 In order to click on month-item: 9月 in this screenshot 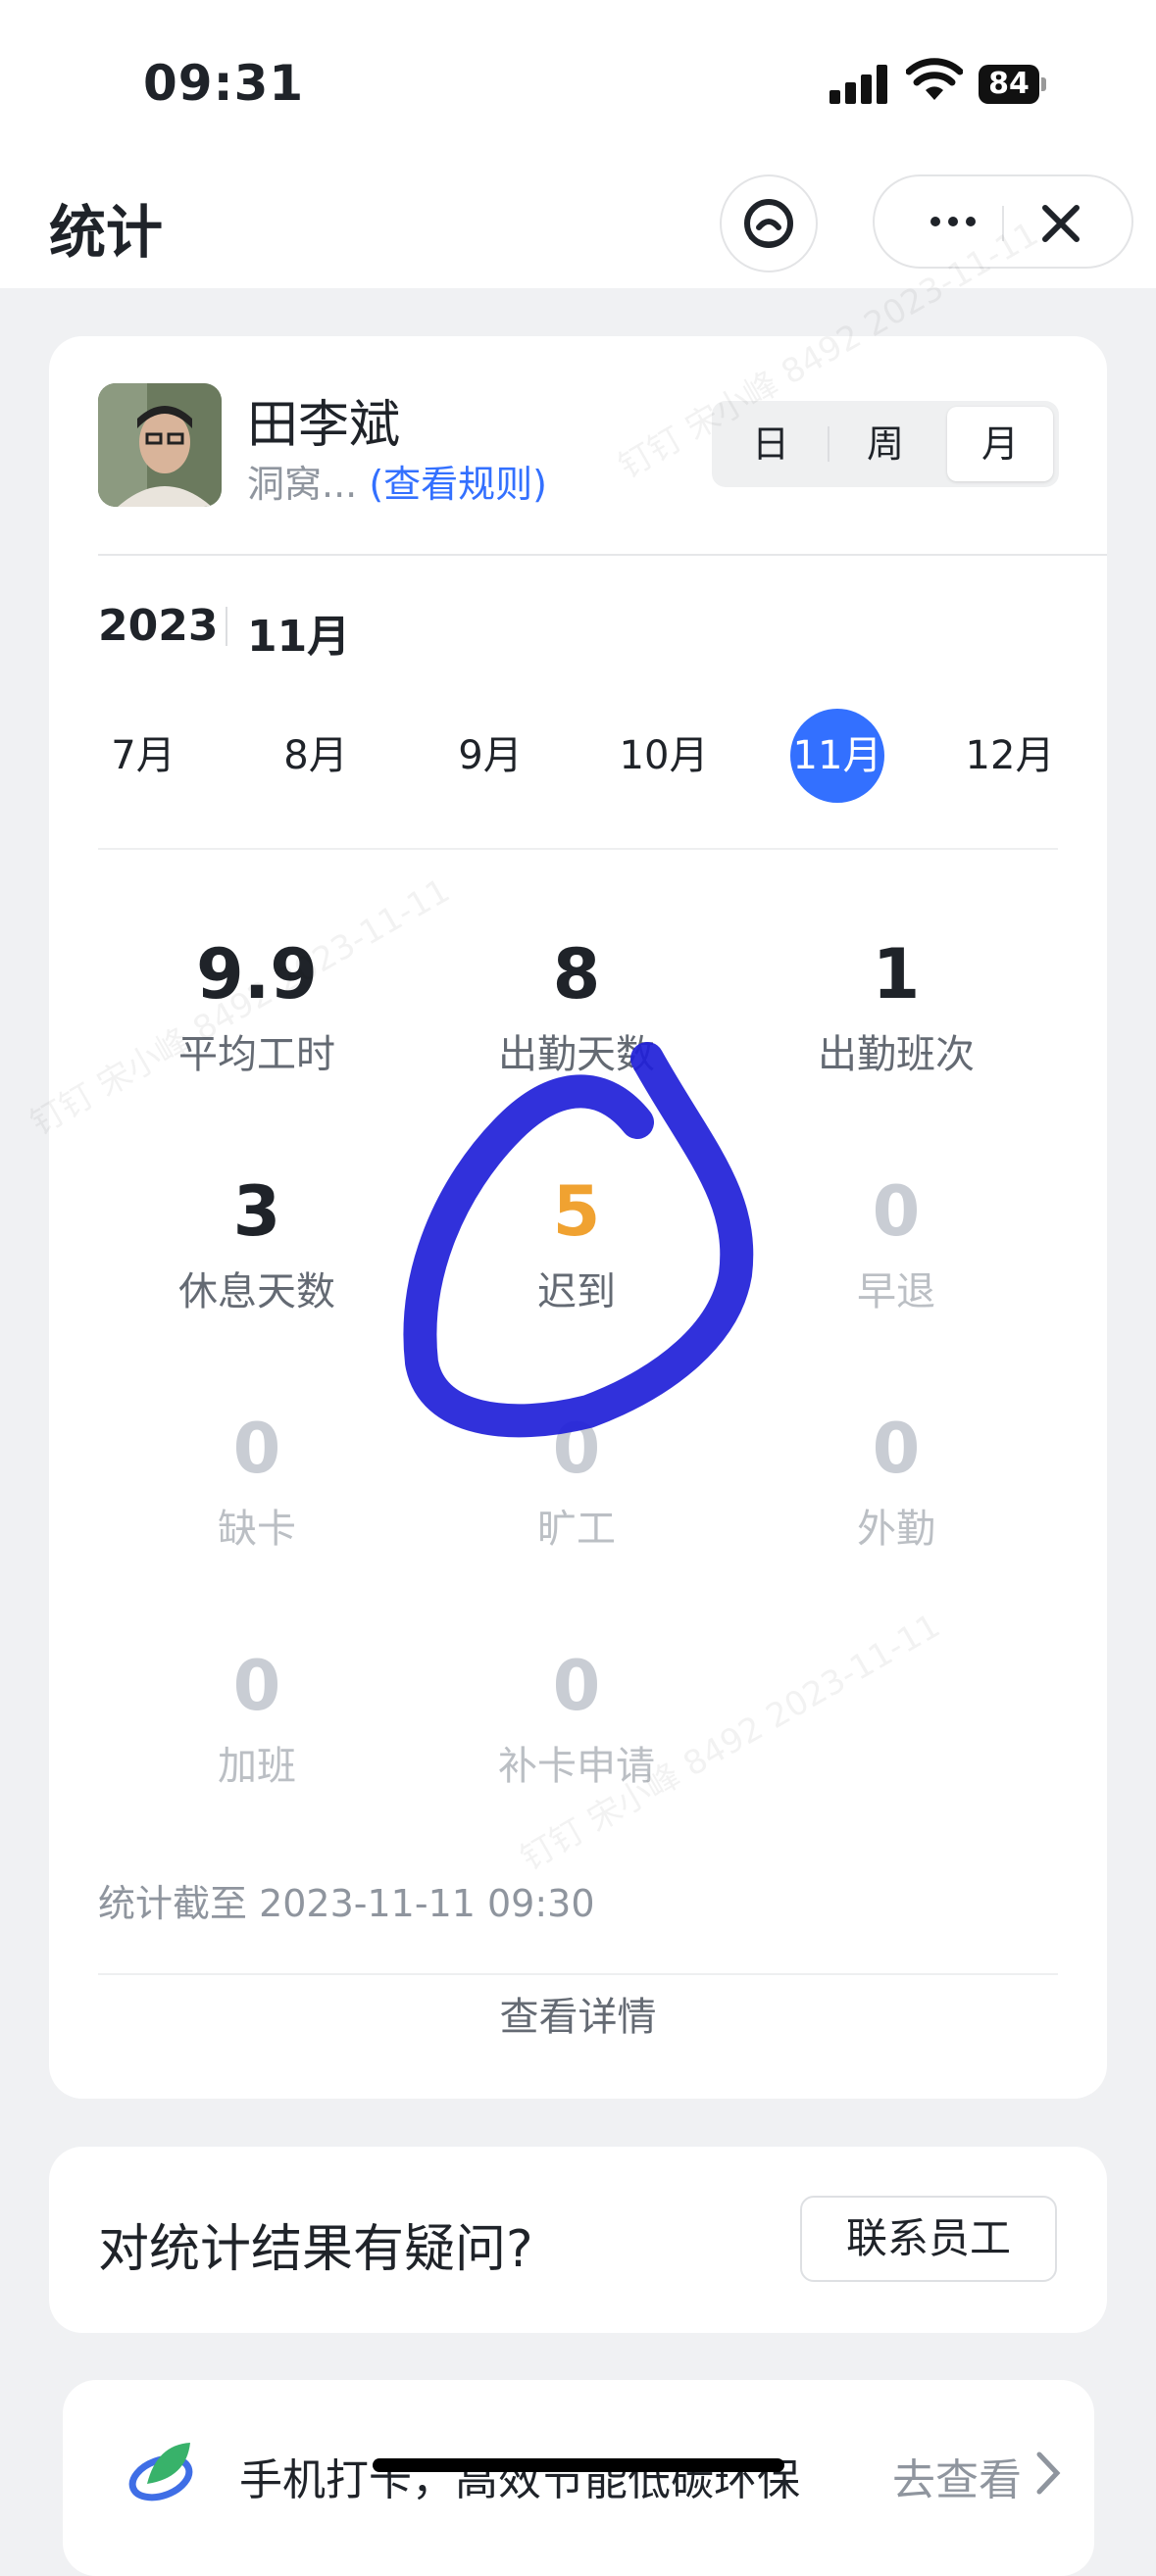, I will do `click(490, 756)`.